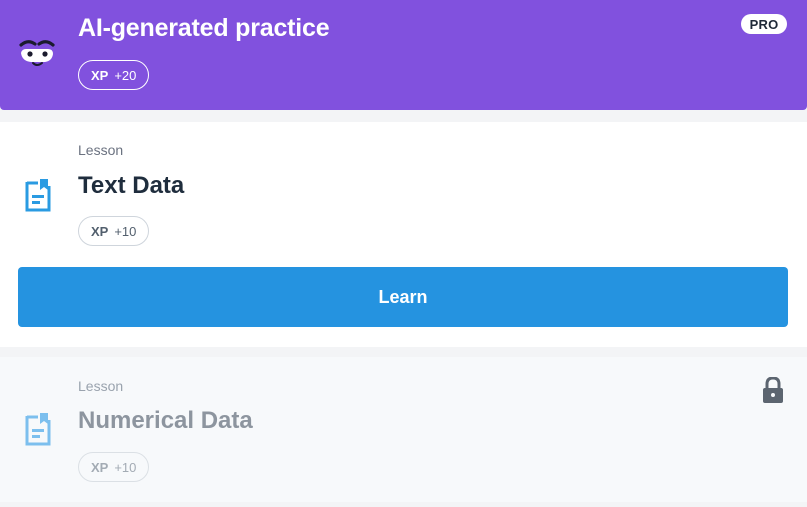 This screenshot has height=507, width=807. Describe the element at coordinates (131, 185) in the screenshot. I see `lesson-title: Text Data` at that location.